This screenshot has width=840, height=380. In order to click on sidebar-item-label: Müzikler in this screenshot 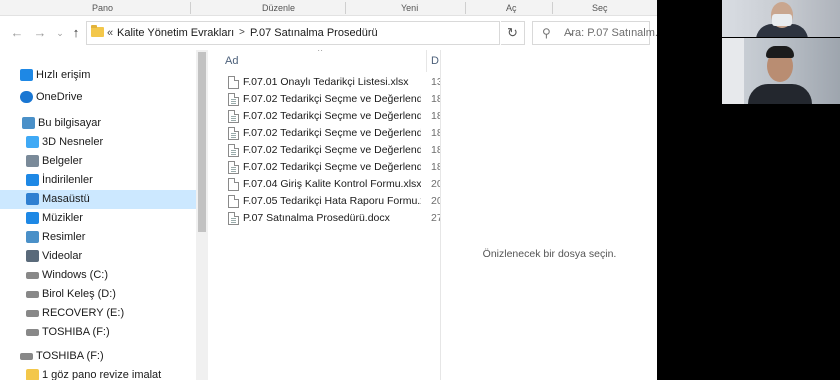, I will do `click(62, 218)`.